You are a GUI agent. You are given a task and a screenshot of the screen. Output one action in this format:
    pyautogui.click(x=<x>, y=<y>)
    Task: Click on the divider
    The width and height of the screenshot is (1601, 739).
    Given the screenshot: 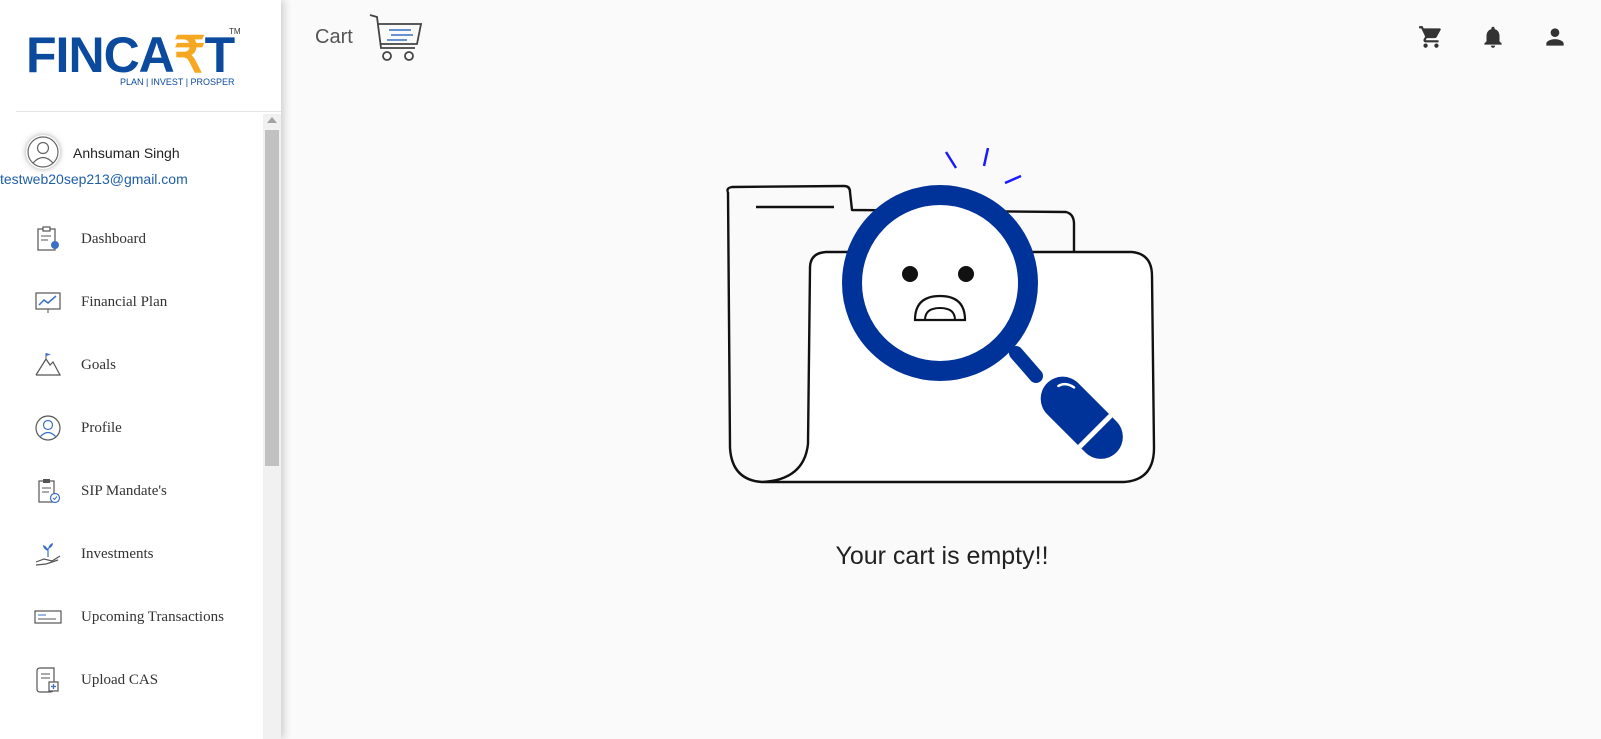 What is the action you would take?
    pyautogui.click(x=148, y=111)
    